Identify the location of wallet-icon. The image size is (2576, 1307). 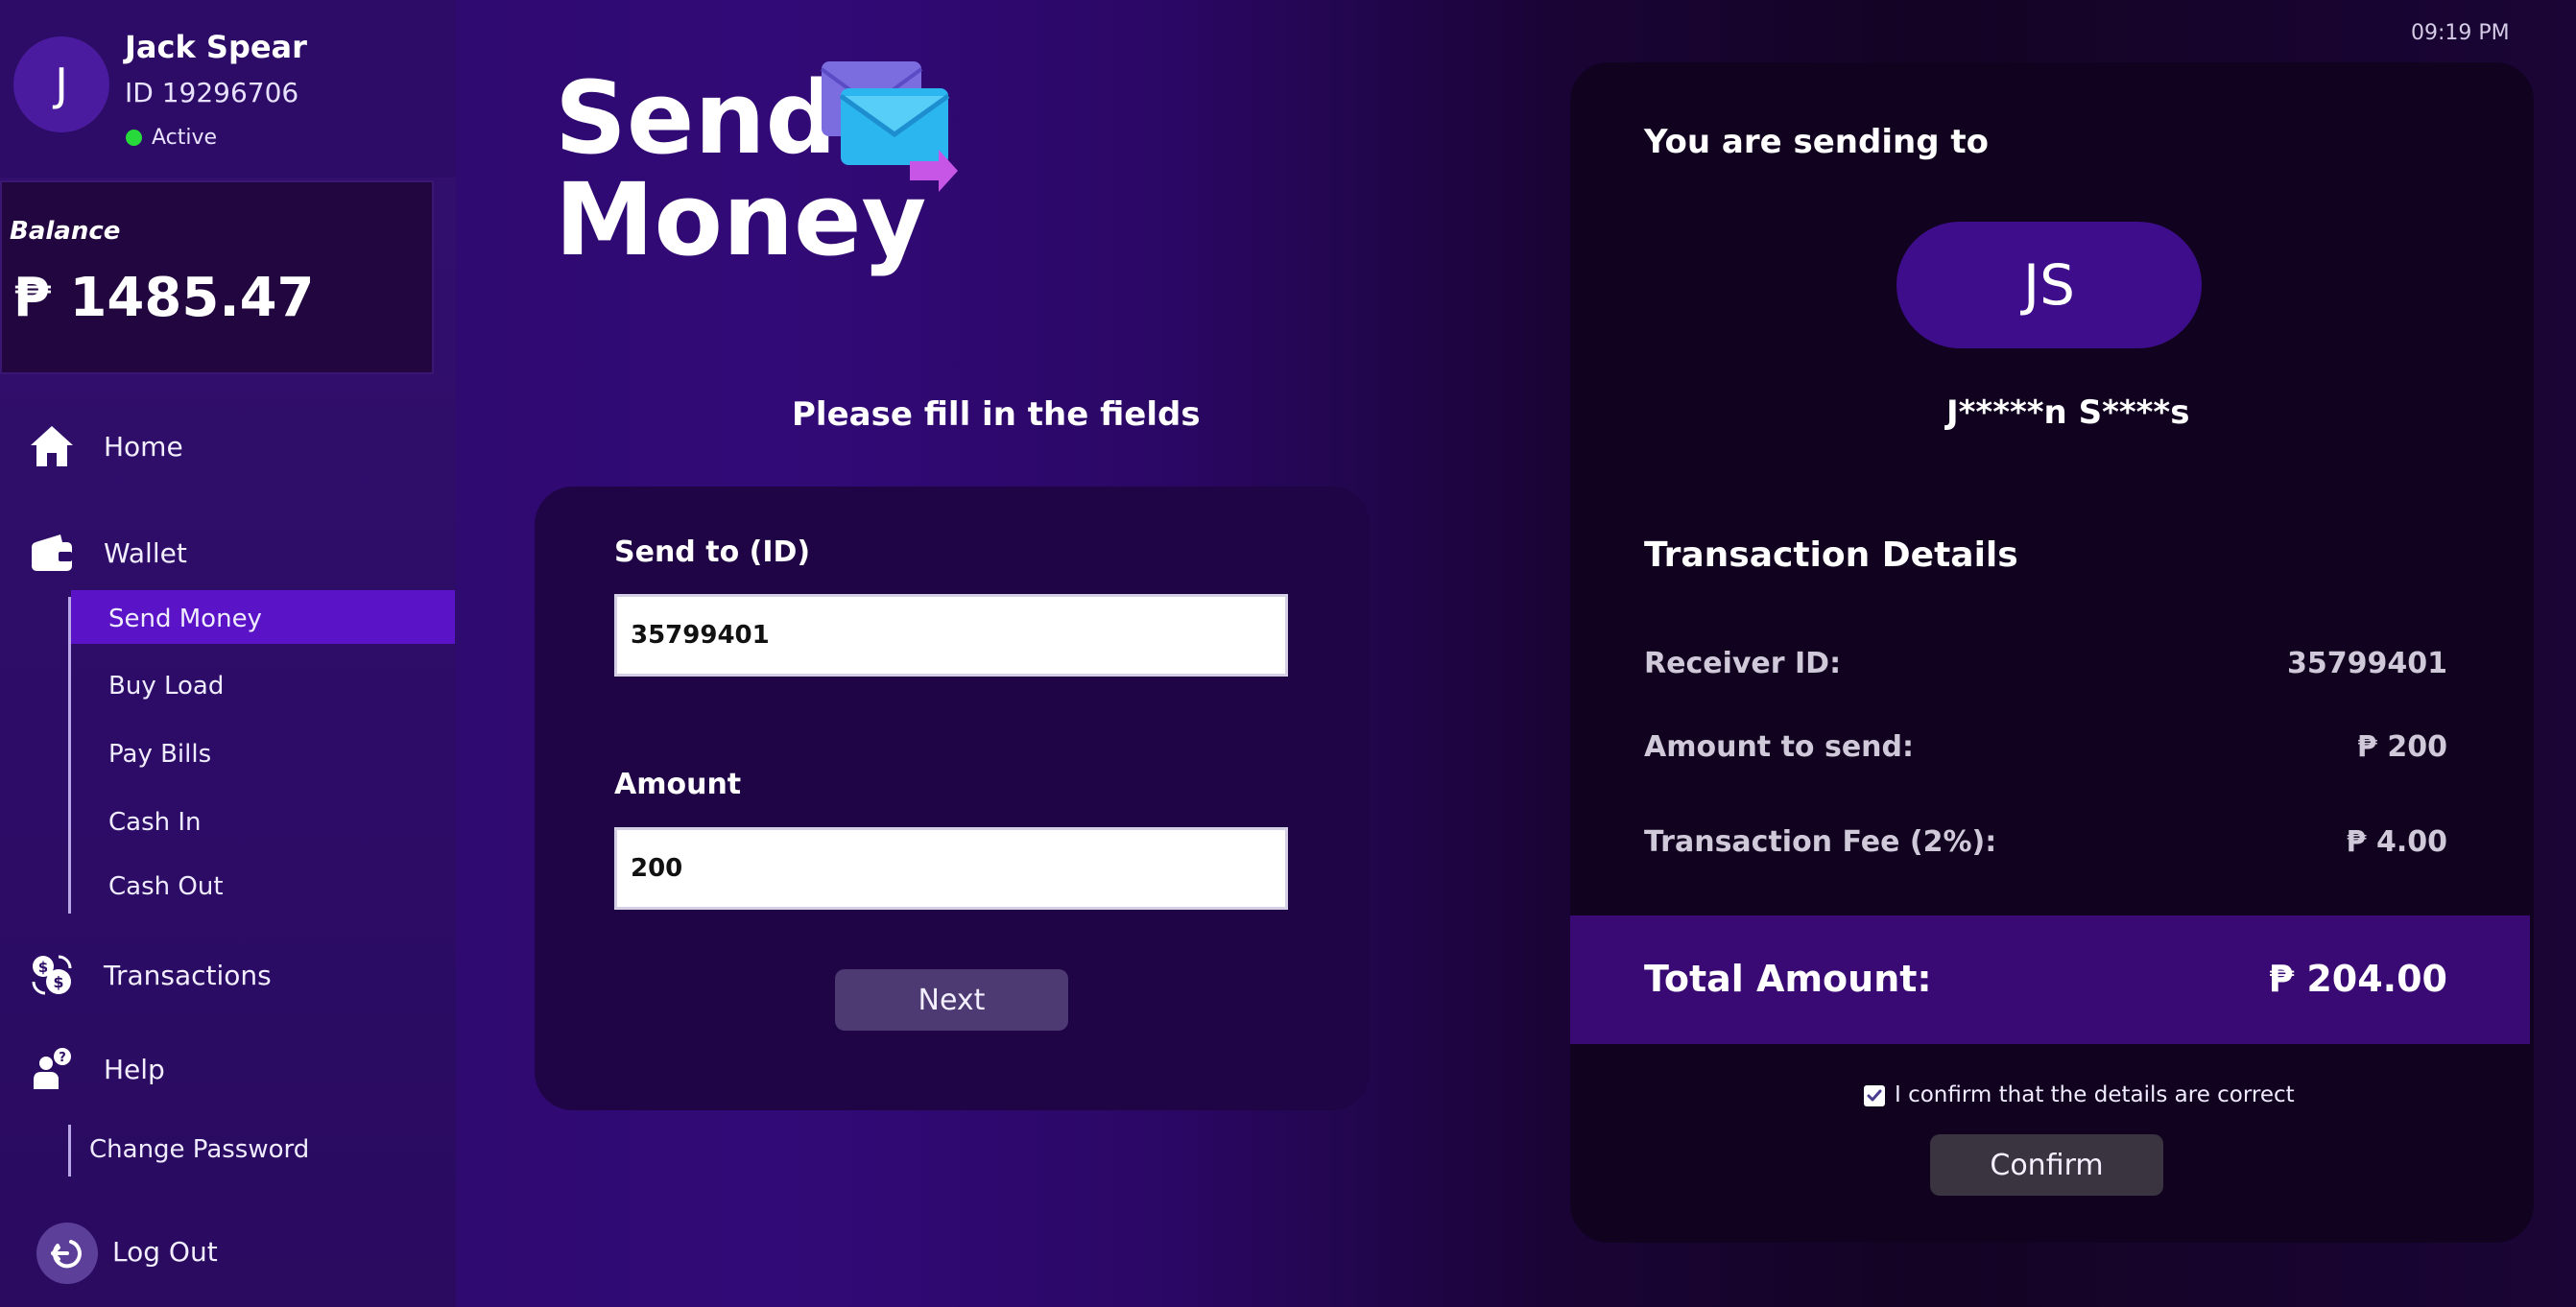
(52, 553).